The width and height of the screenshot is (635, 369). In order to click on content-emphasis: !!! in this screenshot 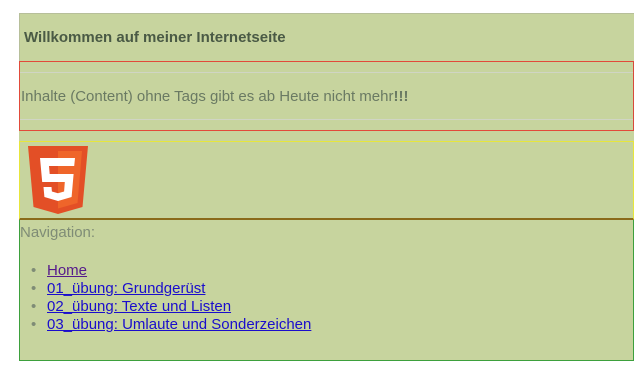, I will do `click(401, 96)`.